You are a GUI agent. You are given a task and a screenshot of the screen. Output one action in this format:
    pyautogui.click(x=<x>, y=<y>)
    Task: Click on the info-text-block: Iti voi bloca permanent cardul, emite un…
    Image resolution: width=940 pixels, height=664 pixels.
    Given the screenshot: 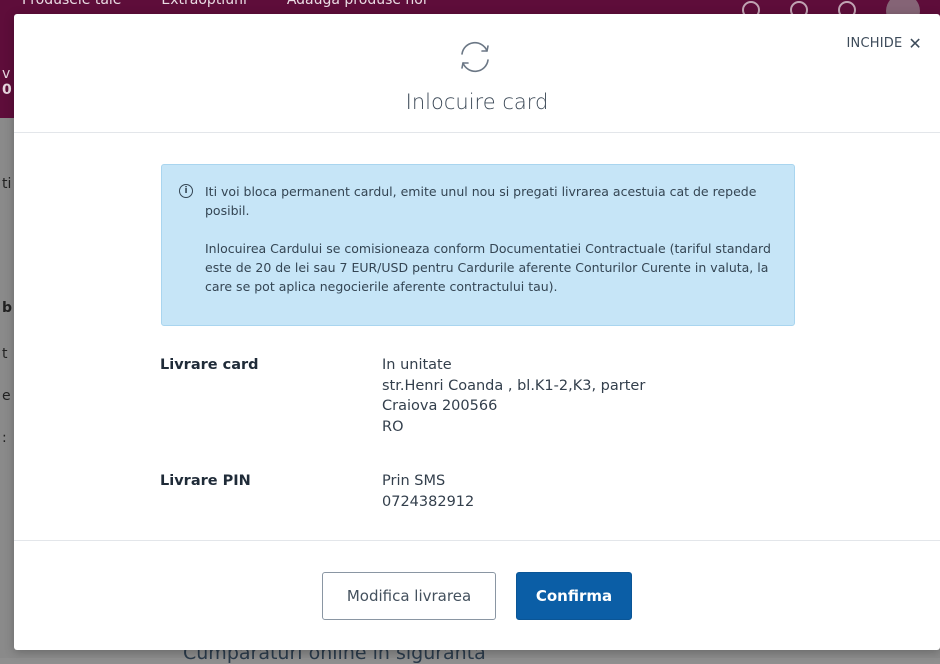 What is the action you would take?
    pyautogui.click(x=481, y=201)
    